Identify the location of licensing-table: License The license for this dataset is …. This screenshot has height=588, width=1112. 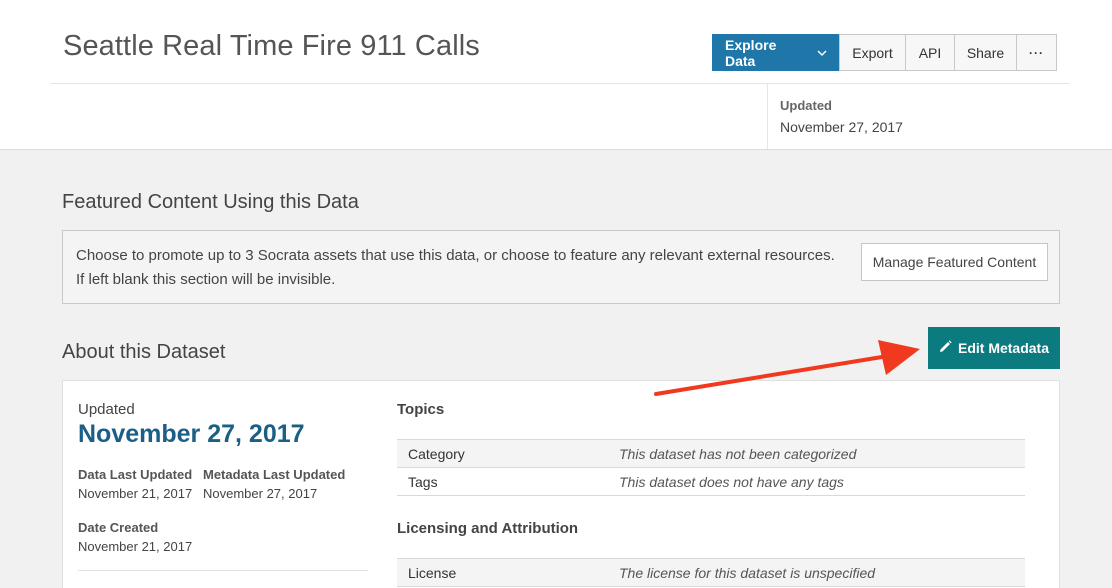
(711, 572).